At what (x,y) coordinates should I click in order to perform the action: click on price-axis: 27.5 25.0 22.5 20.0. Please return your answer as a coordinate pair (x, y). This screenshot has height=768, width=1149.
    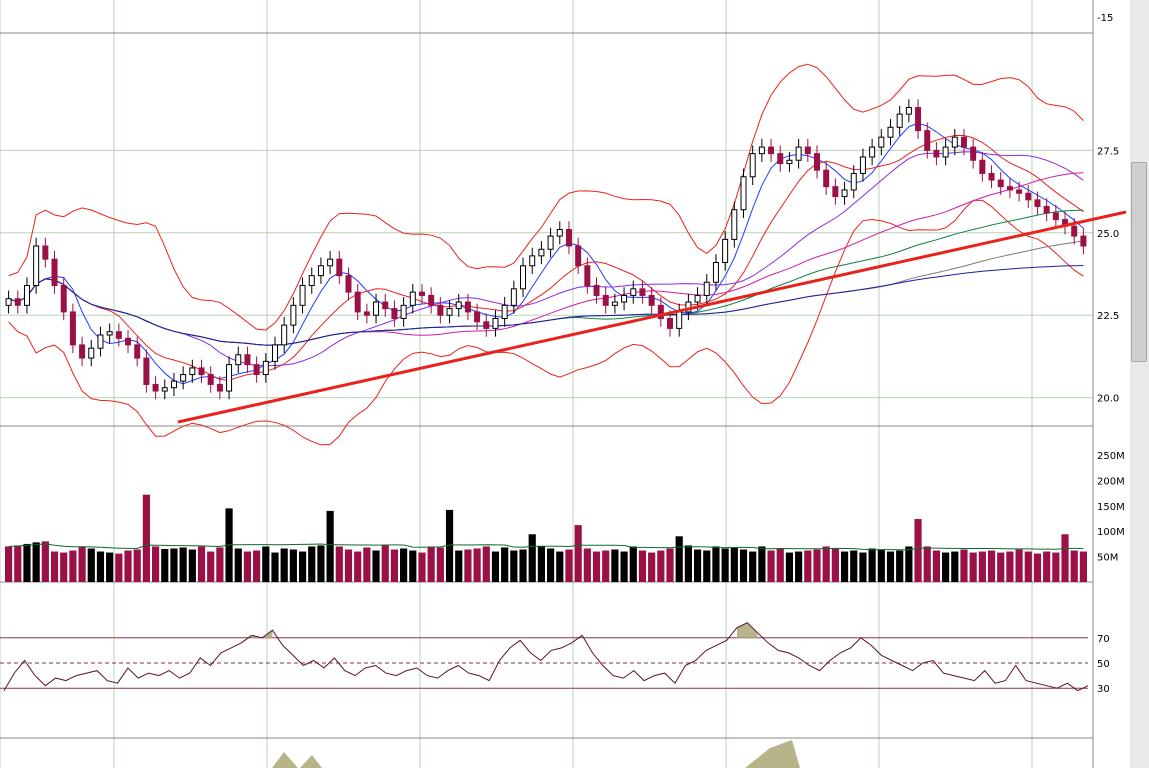
    Looking at the image, I should click on (1108, 275).